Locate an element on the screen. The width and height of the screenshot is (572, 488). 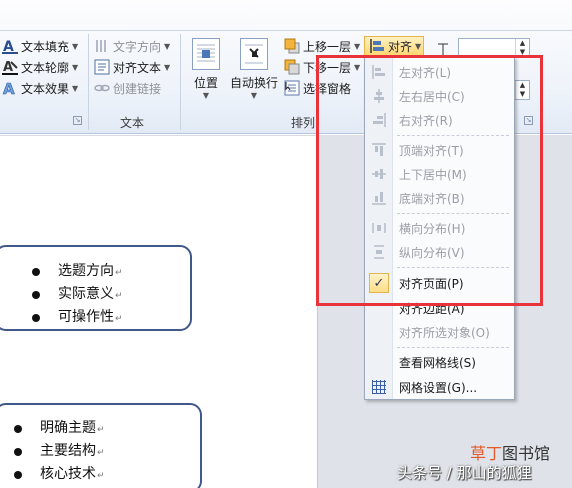
menu-item-label: 左右居中(C) is located at coordinates (432, 96).